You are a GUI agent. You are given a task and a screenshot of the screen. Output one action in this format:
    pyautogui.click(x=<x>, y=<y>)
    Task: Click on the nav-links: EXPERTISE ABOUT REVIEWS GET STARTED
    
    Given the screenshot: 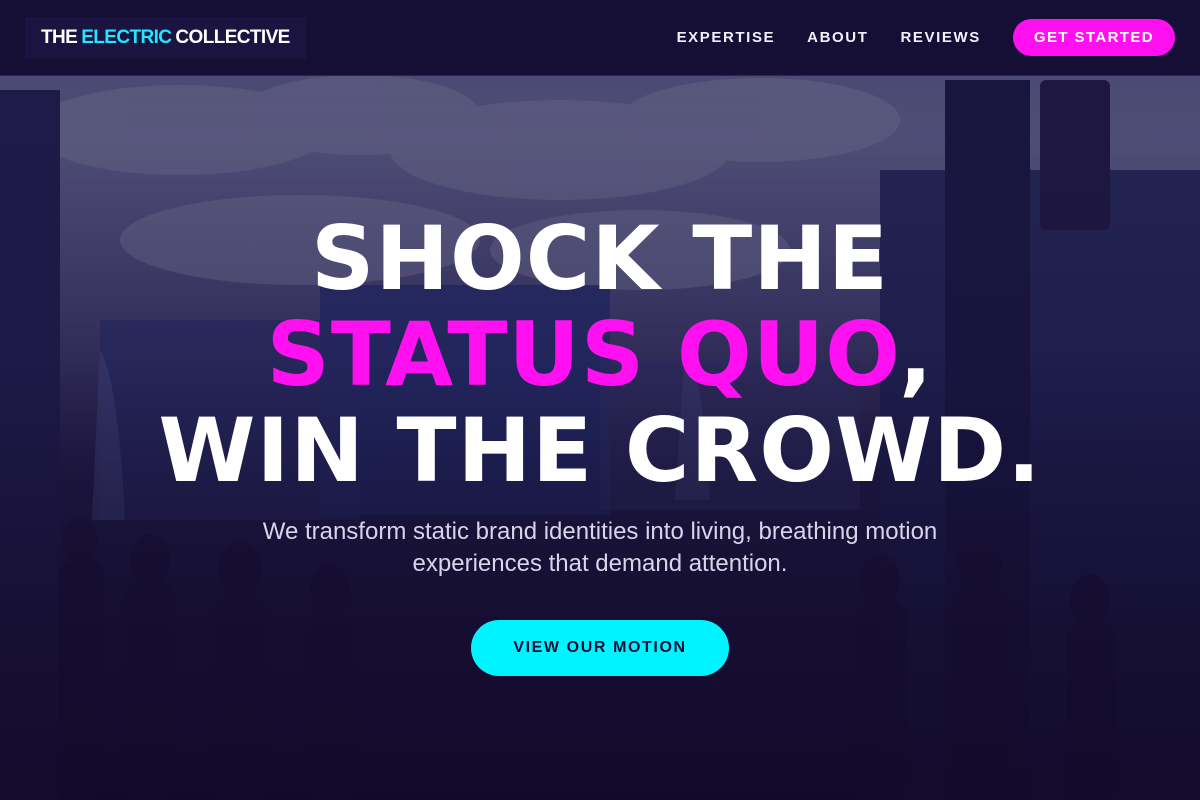 What is the action you would take?
    pyautogui.click(x=926, y=37)
    